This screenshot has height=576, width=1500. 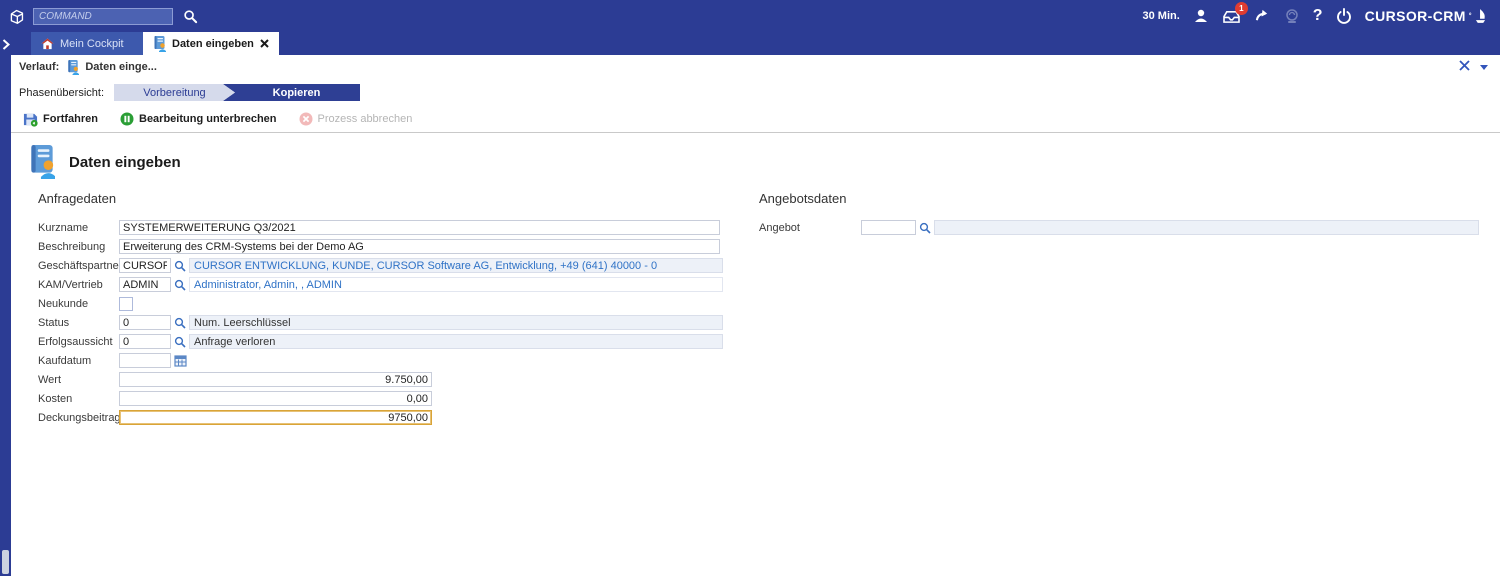 What do you see at coordinates (755, 92) in the screenshot?
I see `phase-overview-bar: Phasenübersicht: Vorbereitung Kopieren` at bounding box center [755, 92].